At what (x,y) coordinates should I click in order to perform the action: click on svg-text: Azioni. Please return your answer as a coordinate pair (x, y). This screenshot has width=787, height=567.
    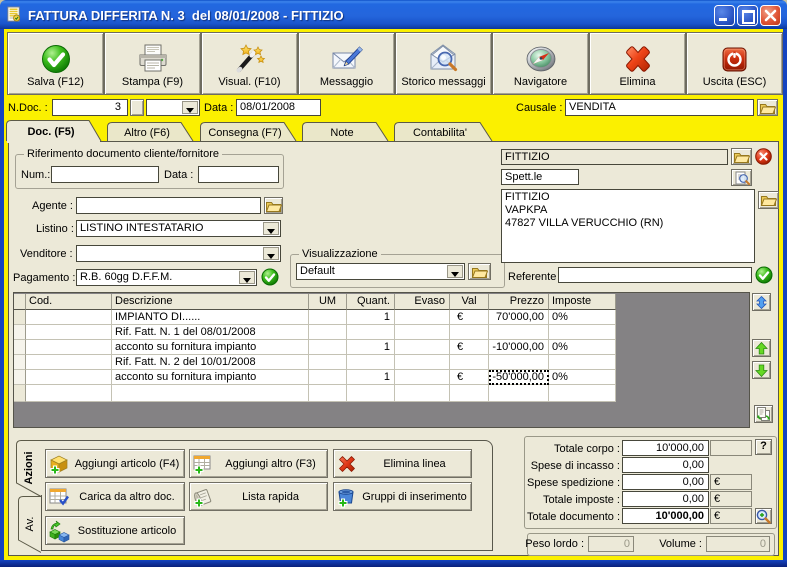
    Looking at the image, I should click on (29, 468).